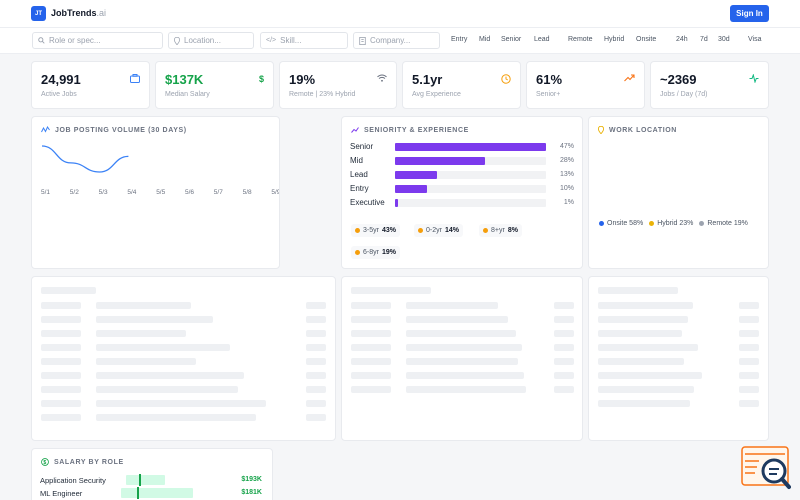 The width and height of the screenshot is (800, 500). What do you see at coordinates (38, 13) in the screenshot?
I see `logo: JT` at bounding box center [38, 13].